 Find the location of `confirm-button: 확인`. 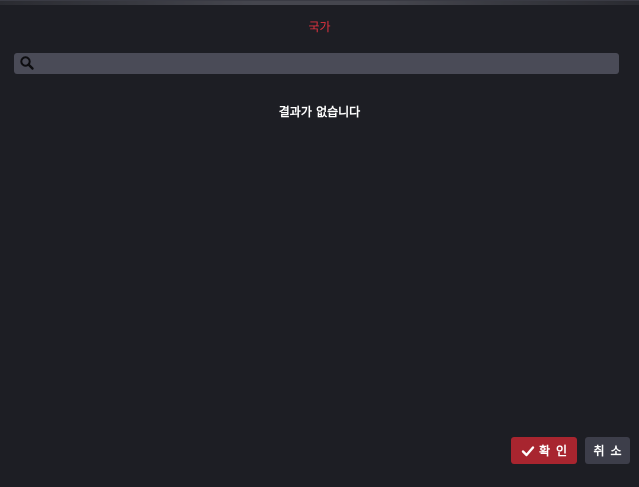

confirm-button: 확인 is located at coordinates (544, 450).